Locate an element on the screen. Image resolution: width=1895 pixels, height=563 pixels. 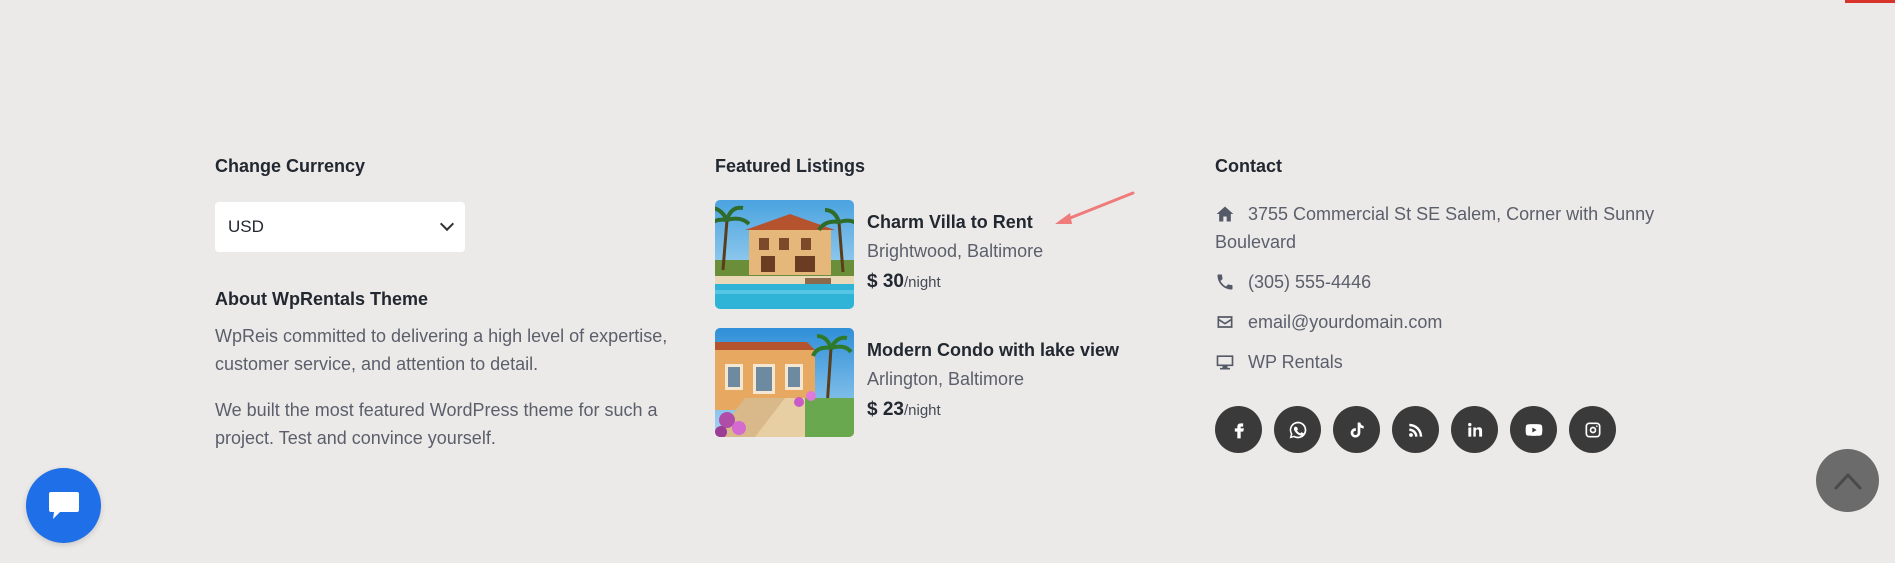
listing-title-link: Charm Villa to Rent is located at coordinates (955, 224).